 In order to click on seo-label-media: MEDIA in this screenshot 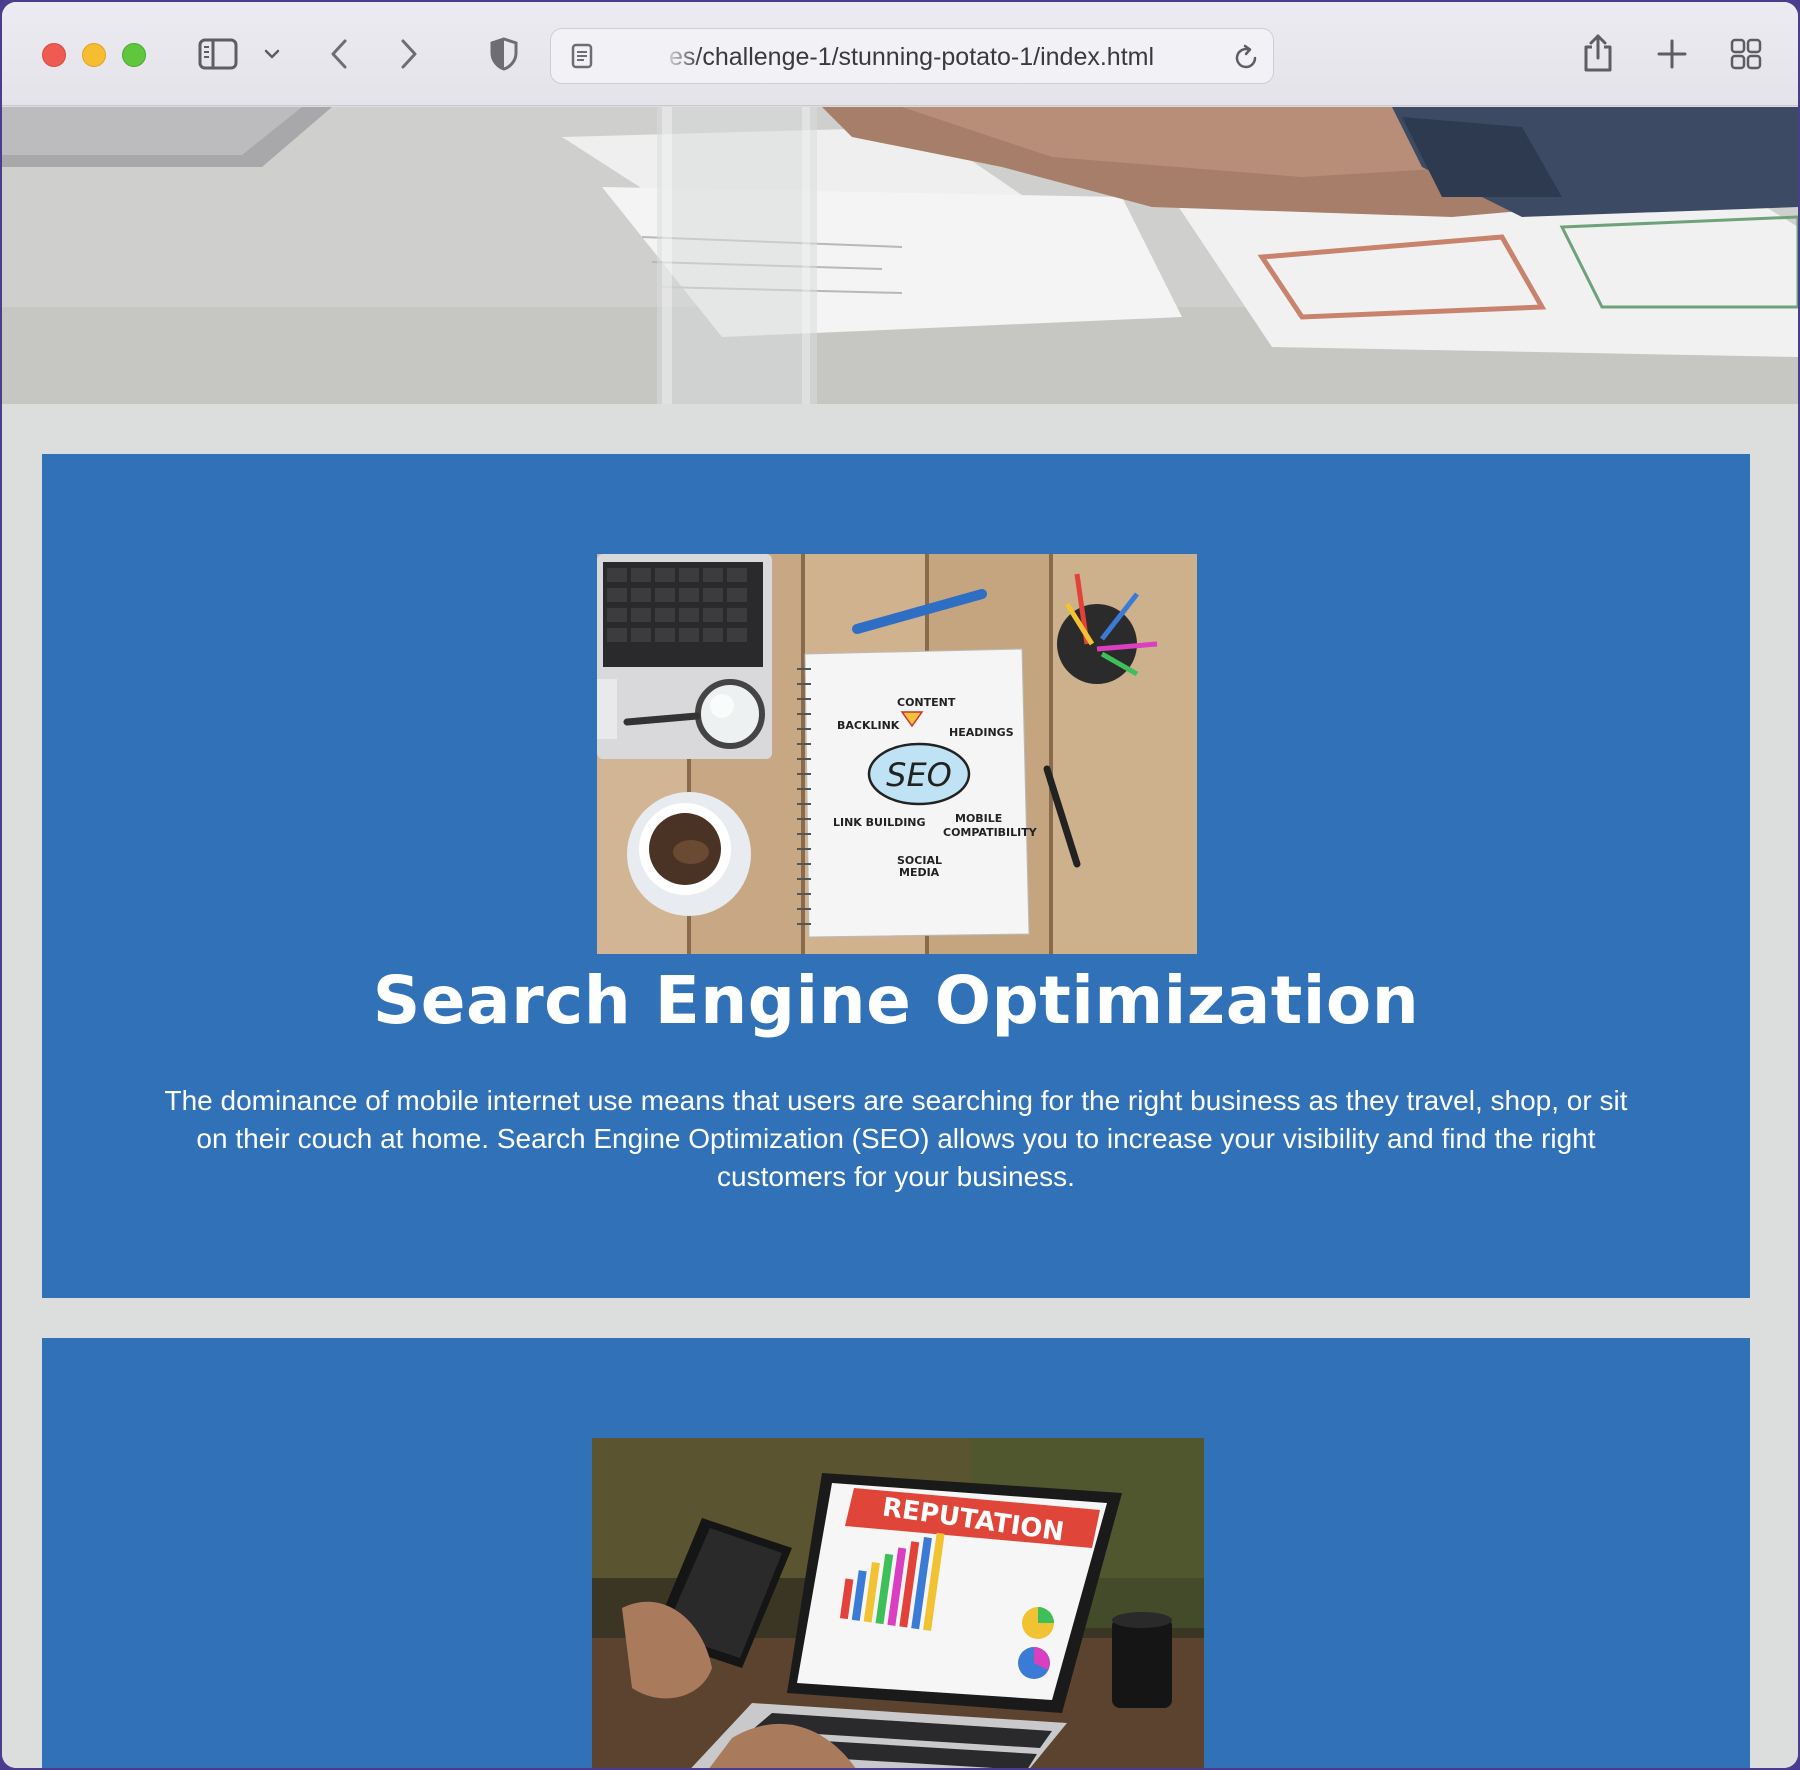, I will do `click(919, 872)`.